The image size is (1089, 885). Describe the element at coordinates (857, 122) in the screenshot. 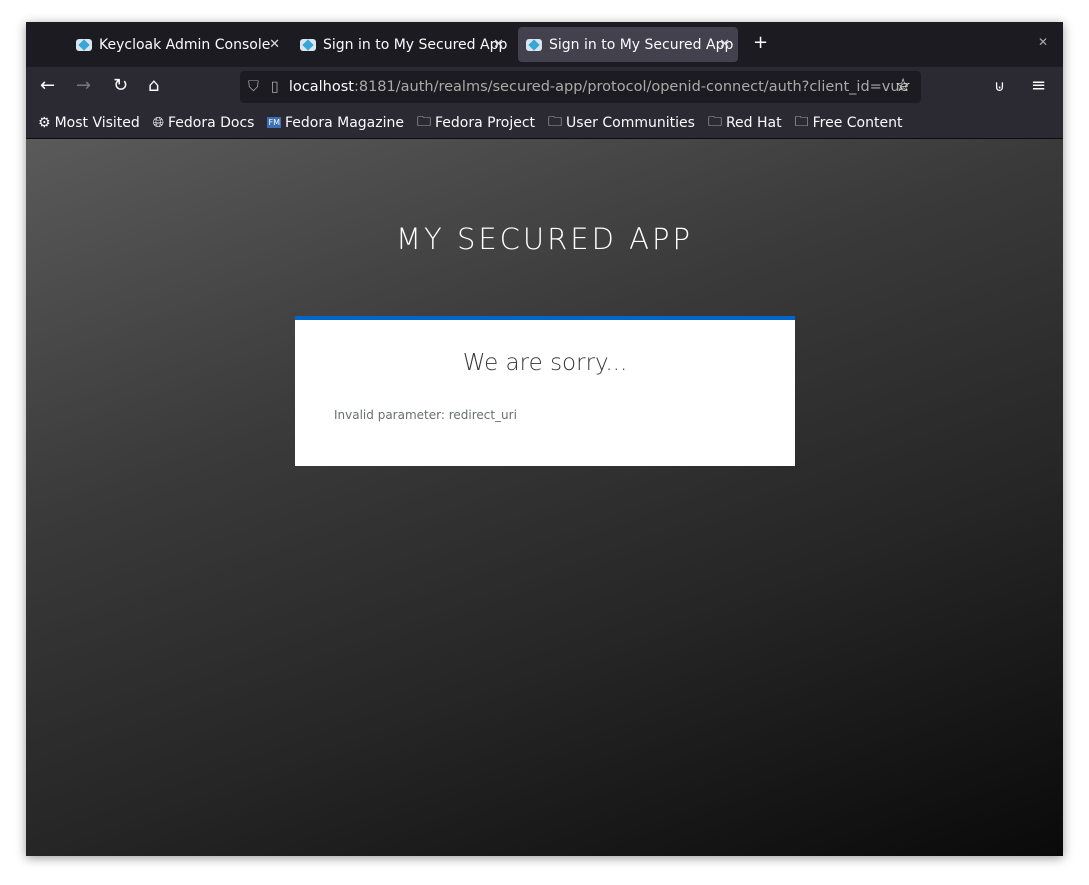

I see `bookmark-label: Free Content` at that location.